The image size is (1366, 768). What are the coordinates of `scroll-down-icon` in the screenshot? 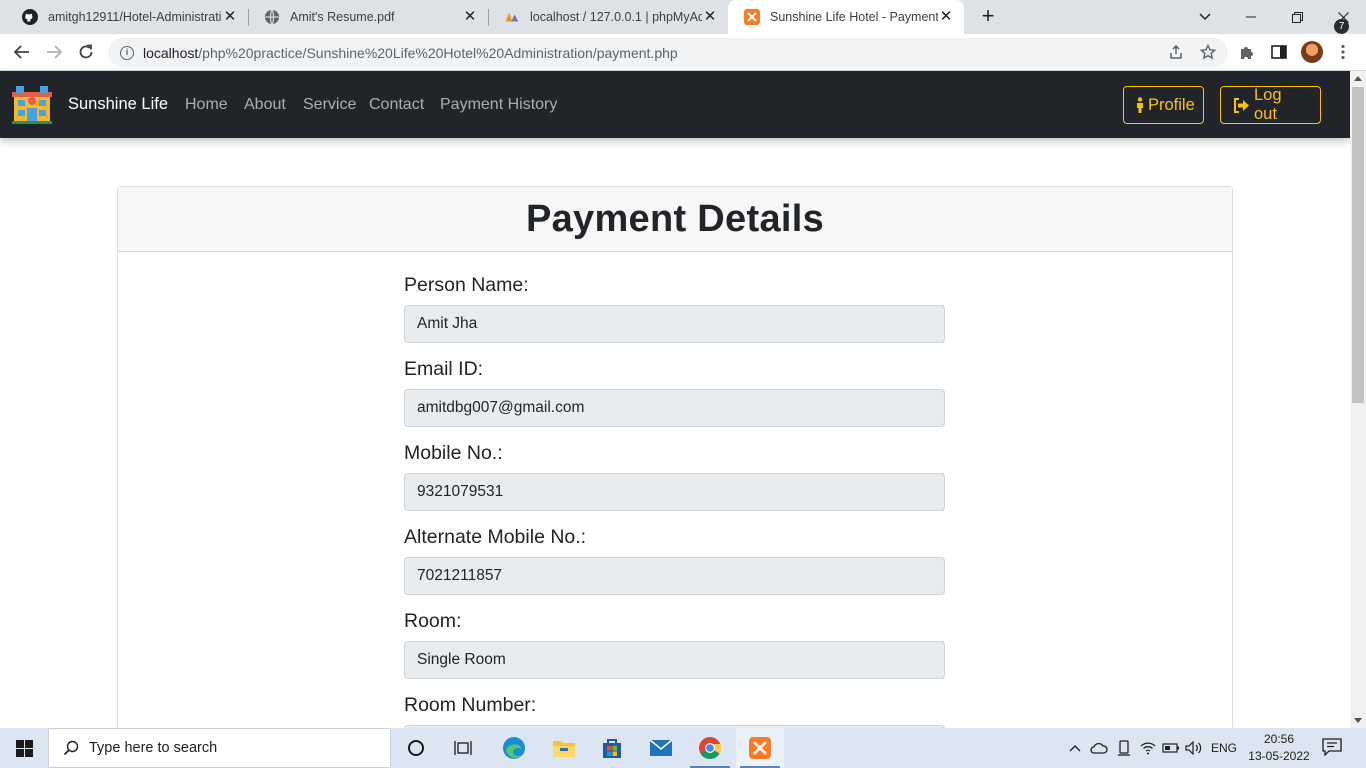 It's located at (1358, 720).